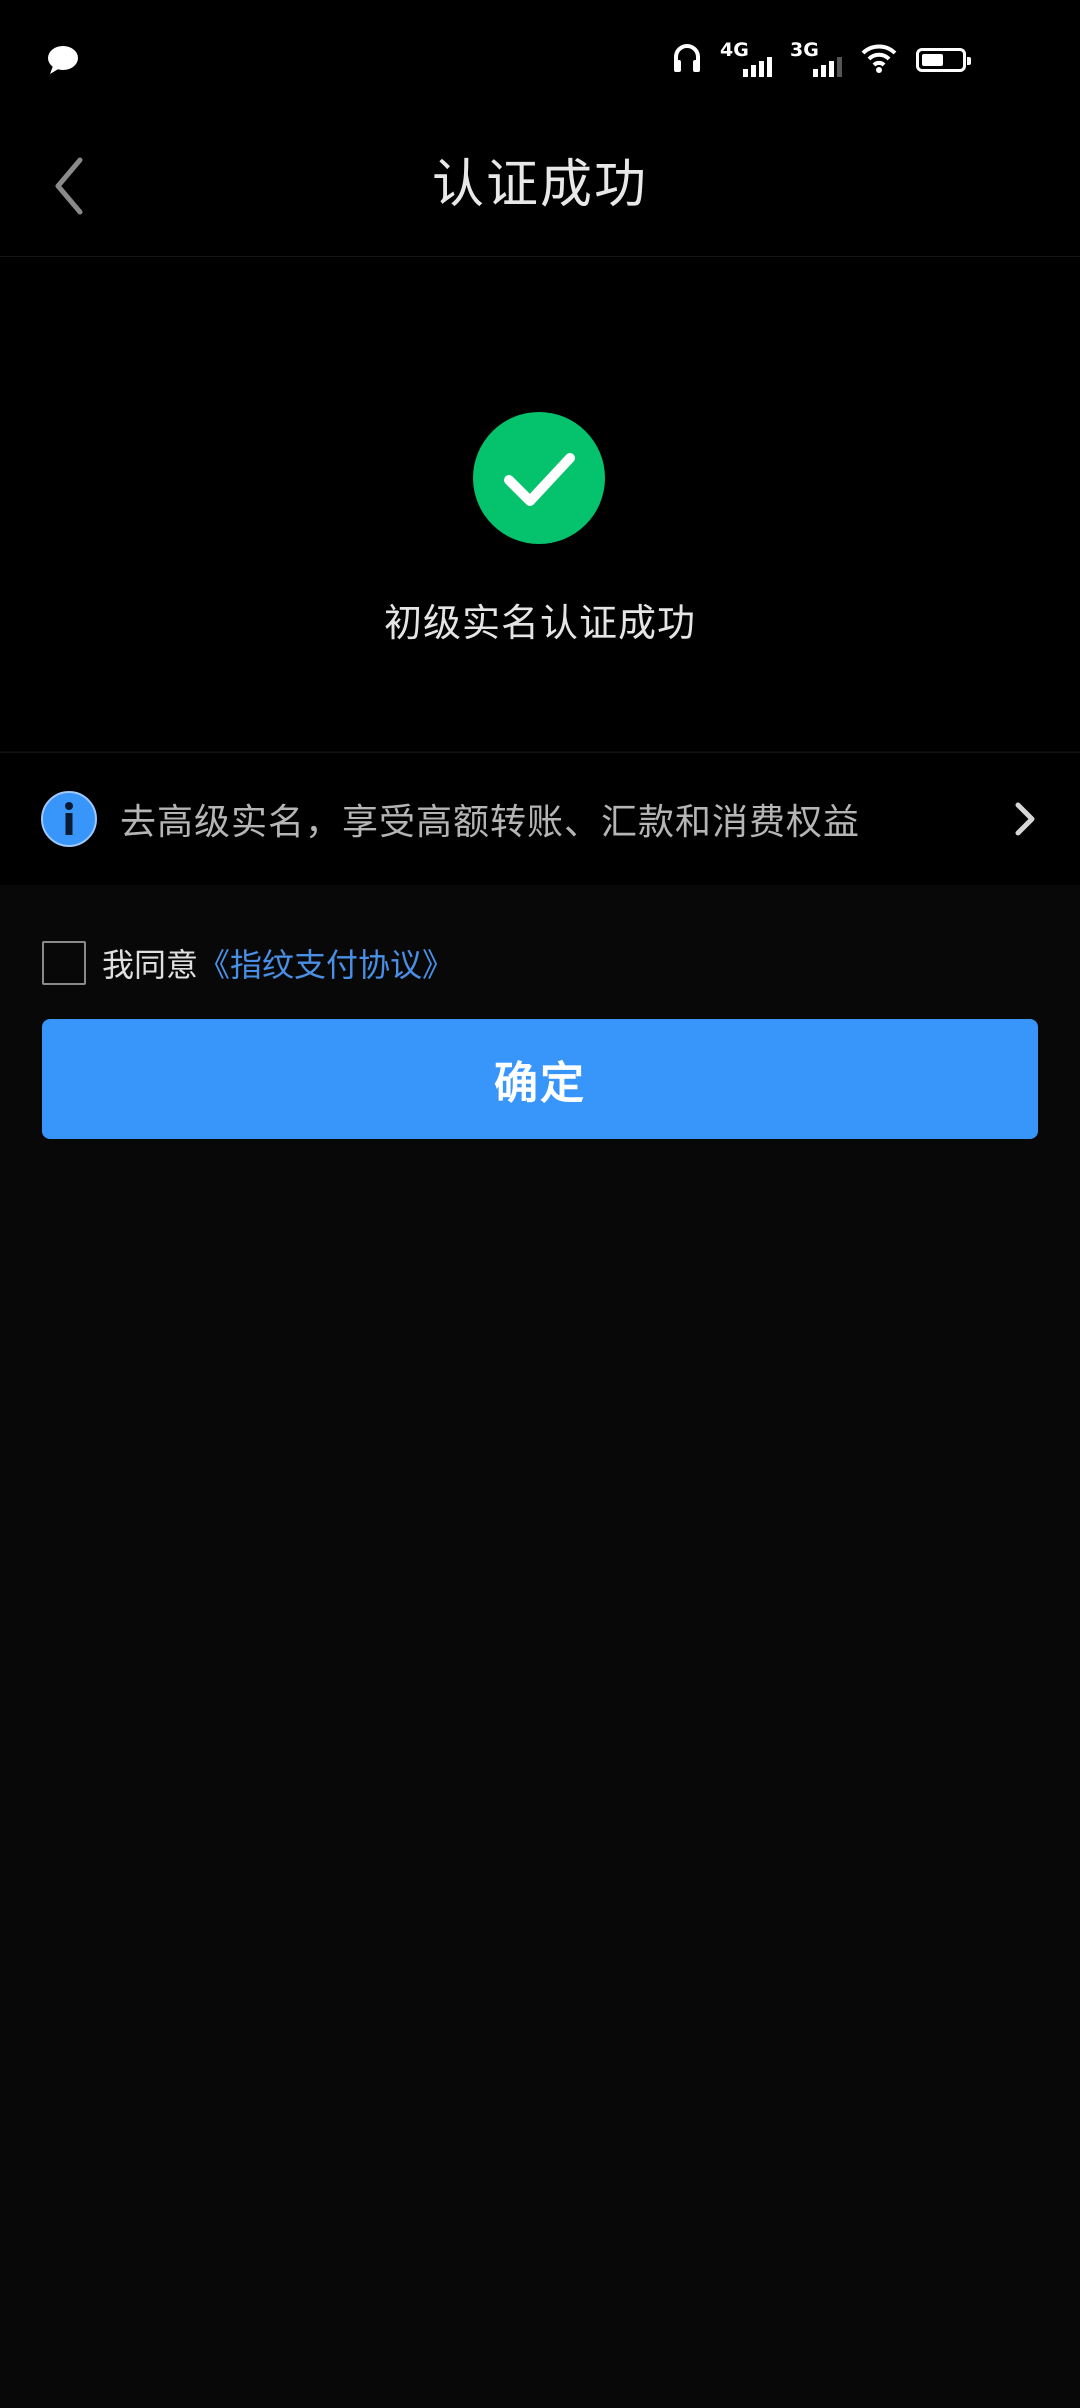  I want to click on check-circle-icon, so click(539, 478).